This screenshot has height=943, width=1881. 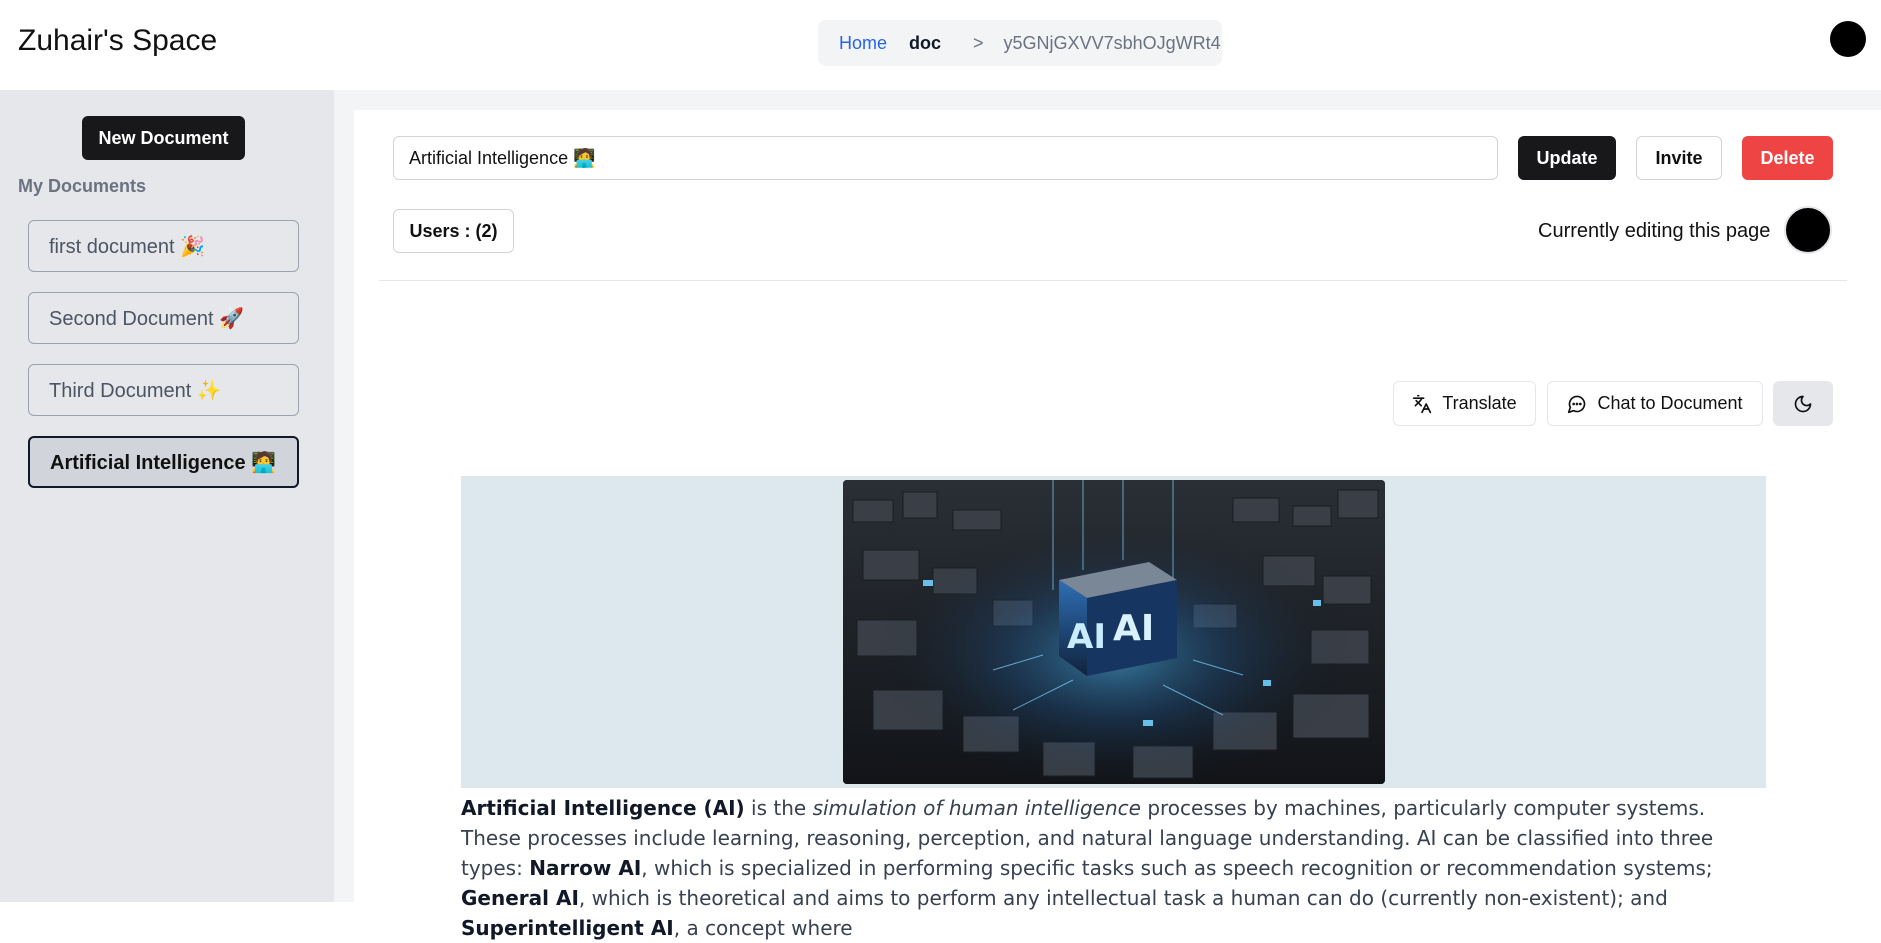 What do you see at coordinates (1567, 158) in the screenshot?
I see `update-button: Update` at bounding box center [1567, 158].